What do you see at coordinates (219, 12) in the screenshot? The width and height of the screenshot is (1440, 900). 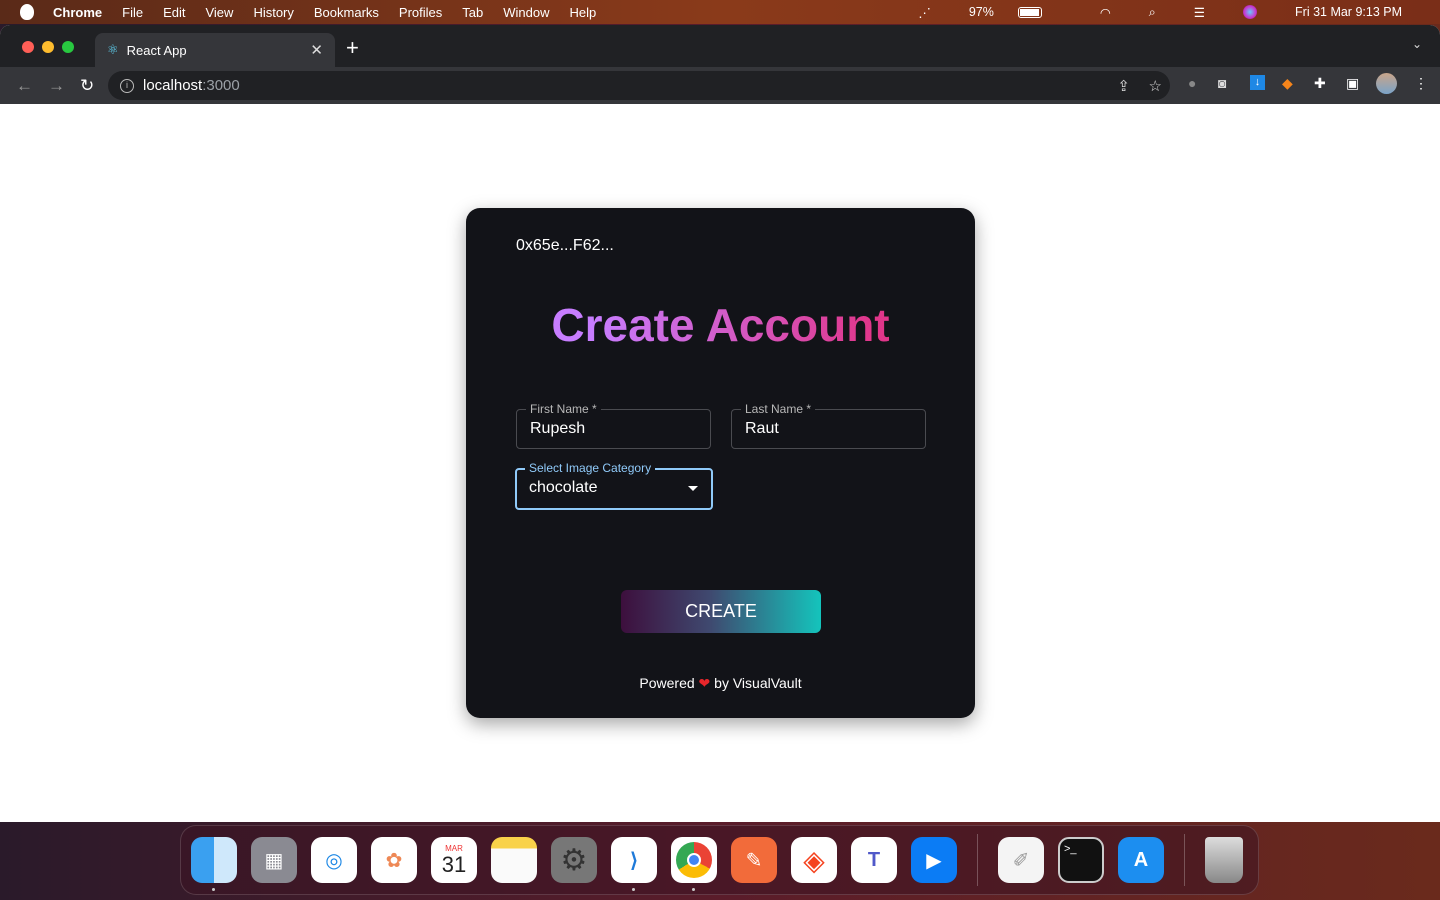 I see `menu-view: View` at bounding box center [219, 12].